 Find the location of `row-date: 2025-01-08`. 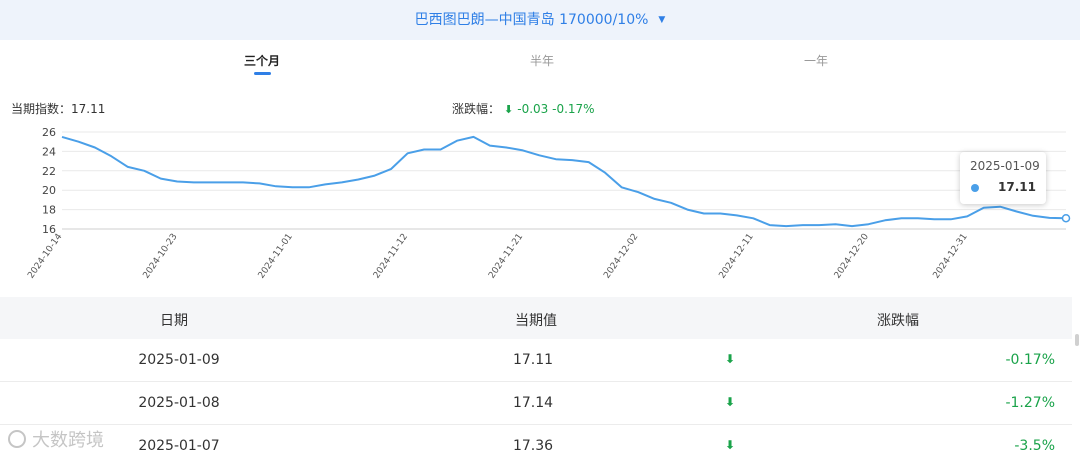

row-date: 2025-01-08 is located at coordinates (179, 403).